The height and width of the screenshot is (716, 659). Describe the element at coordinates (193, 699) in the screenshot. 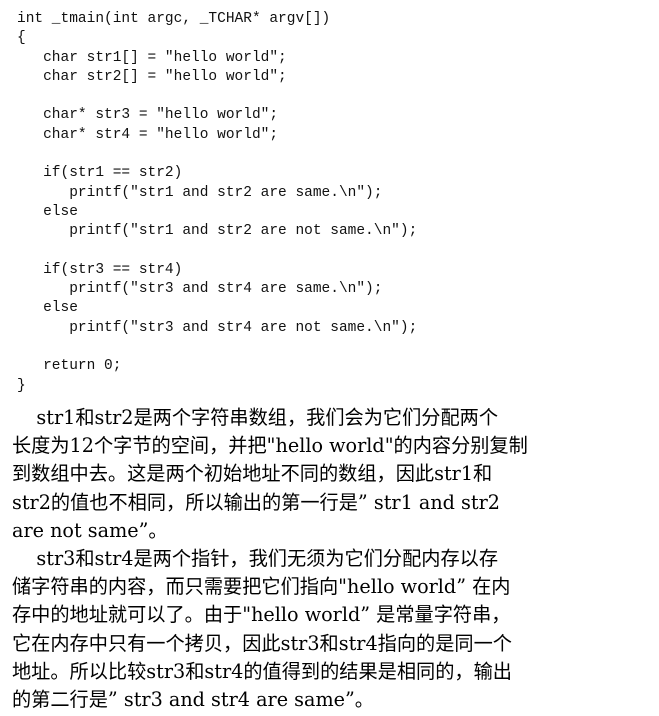

I see `explanation-line: 的第二行是” str3 and str4 are same”。` at that location.